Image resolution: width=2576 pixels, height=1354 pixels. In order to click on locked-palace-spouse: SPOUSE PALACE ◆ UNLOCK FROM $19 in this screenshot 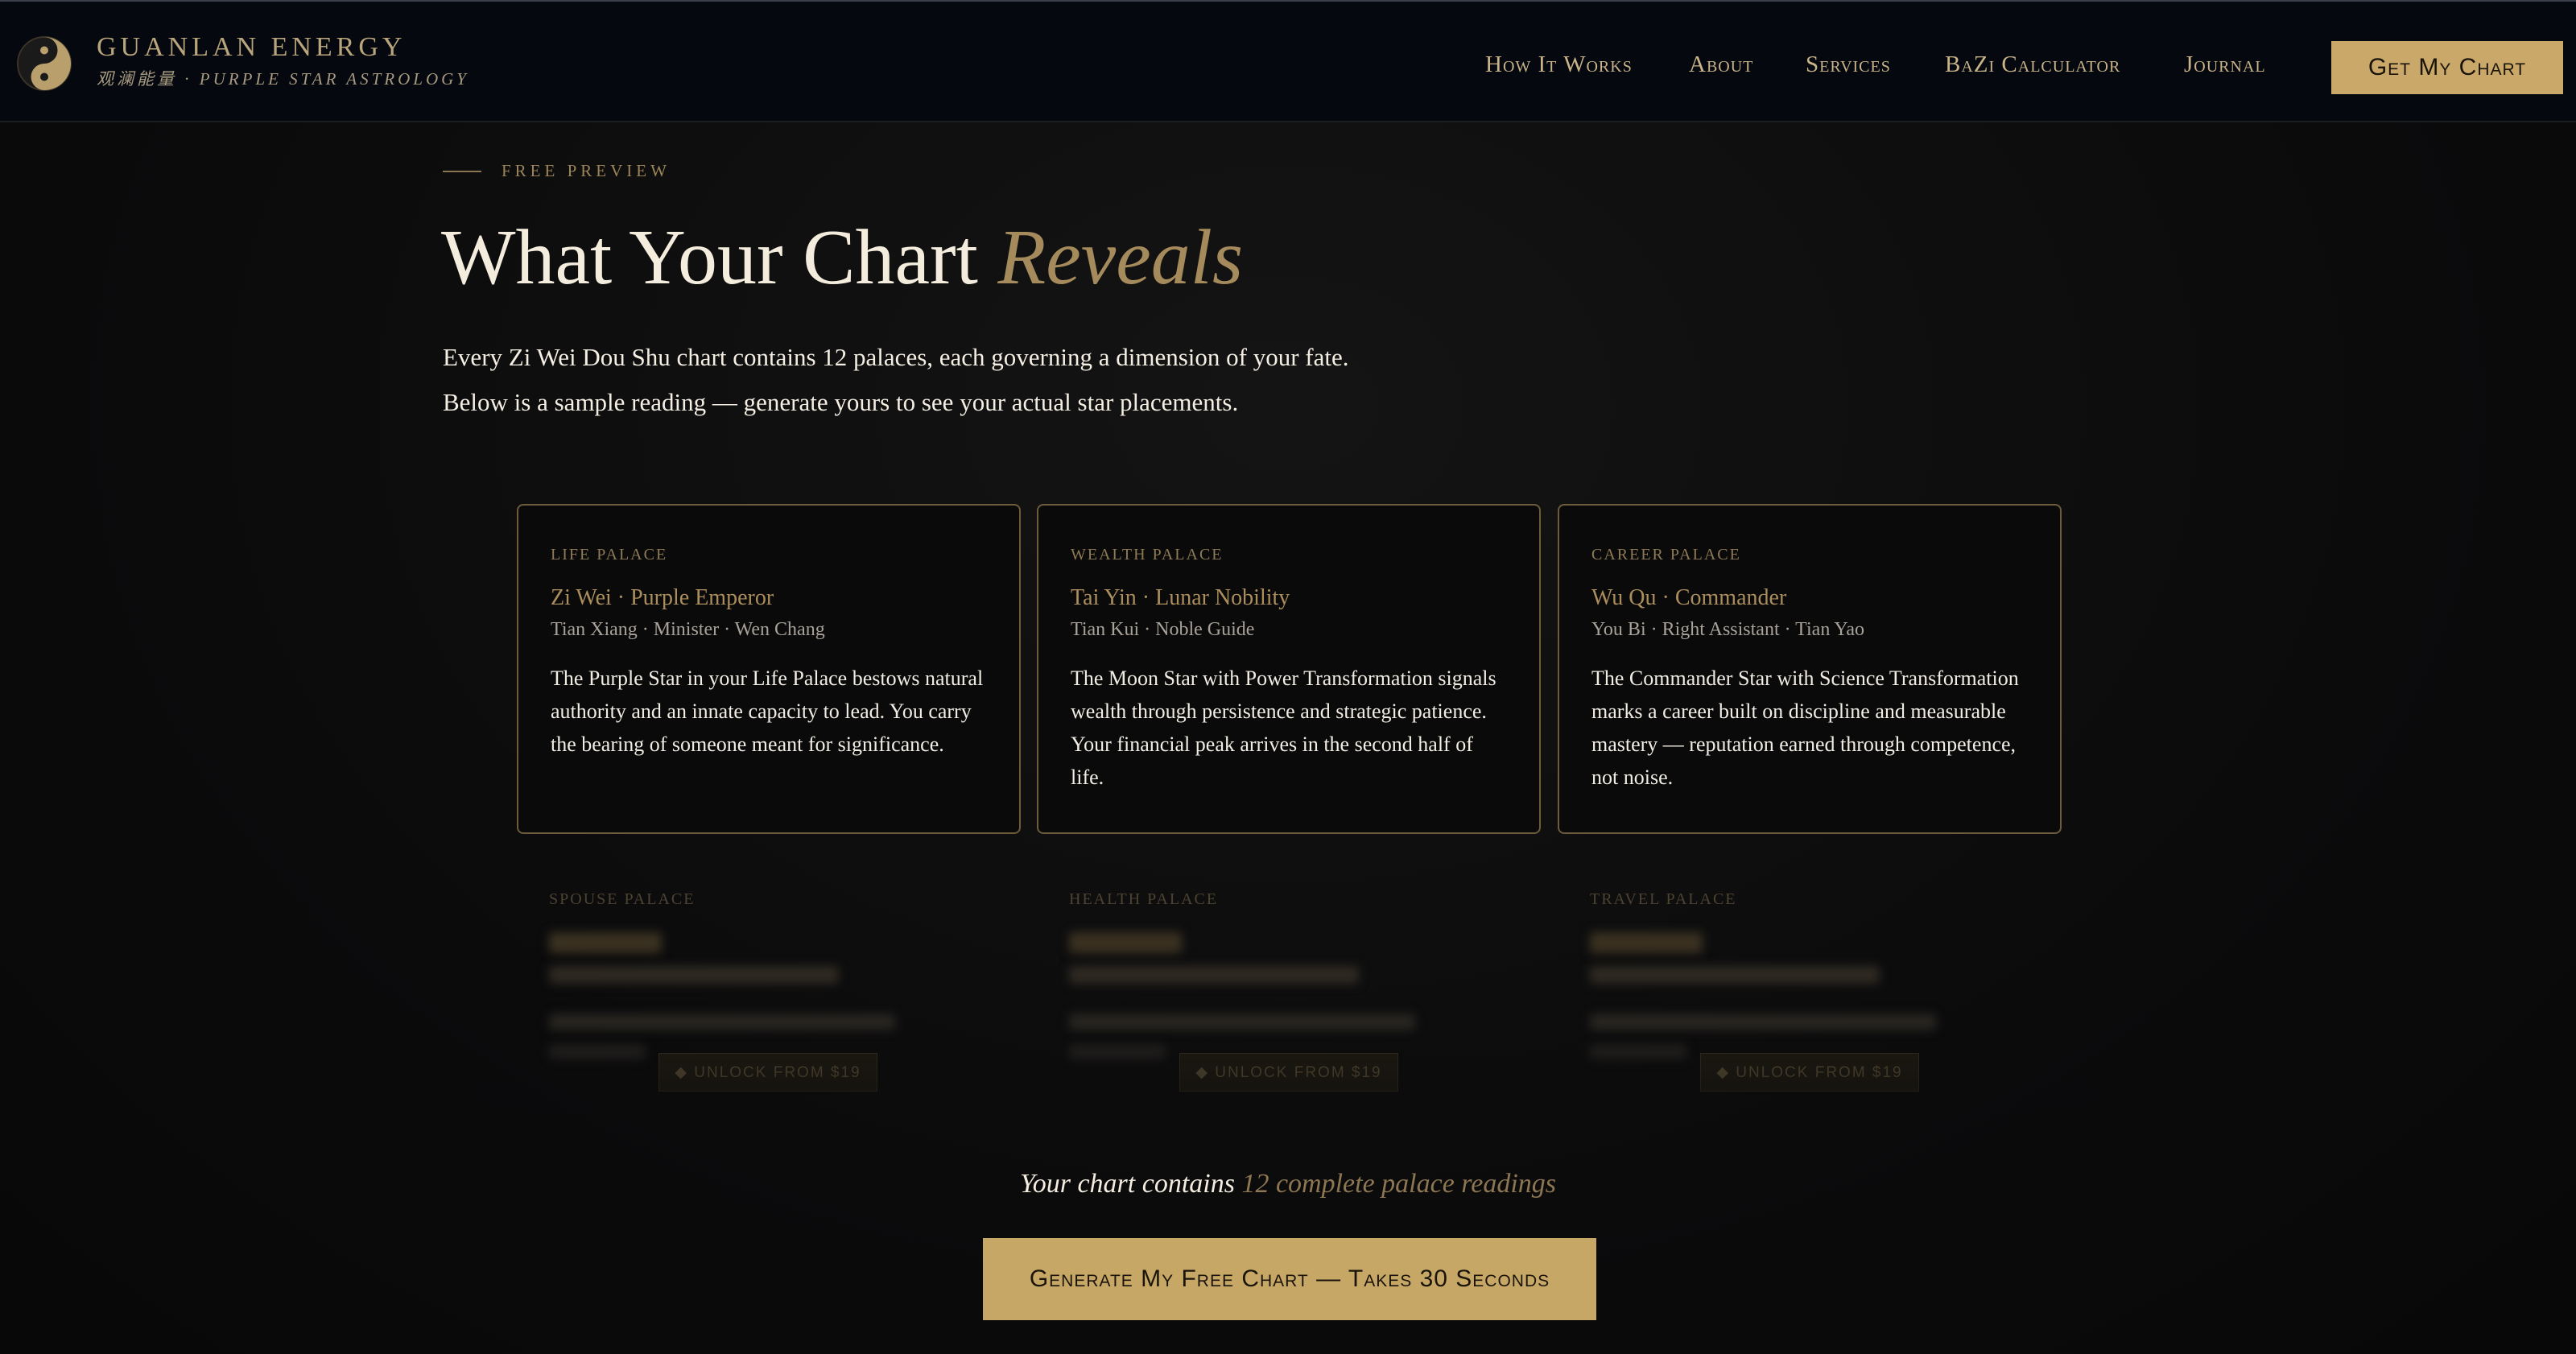, I will do `click(769, 984)`.